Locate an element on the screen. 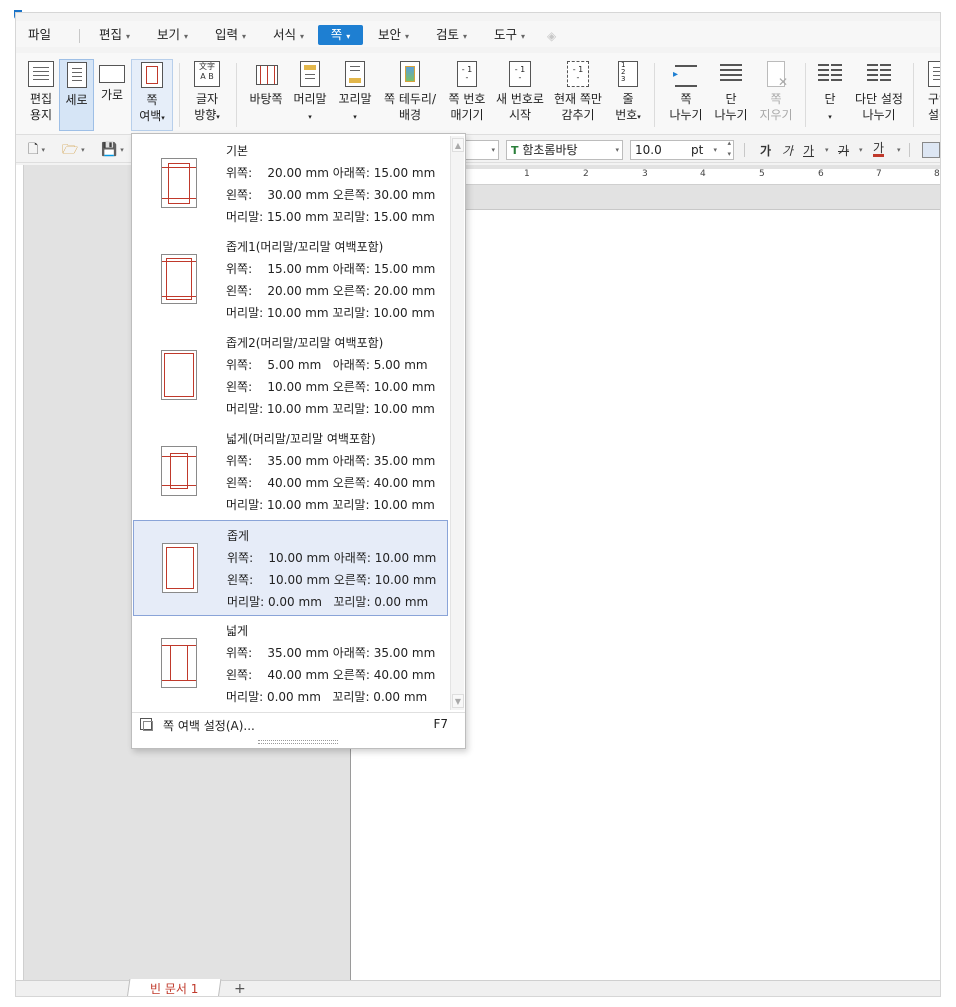 This screenshot has width=956, height=1007. page-margin-settings-item: 쪽 여백 설정(A)... F7 is located at coordinates (298, 723).